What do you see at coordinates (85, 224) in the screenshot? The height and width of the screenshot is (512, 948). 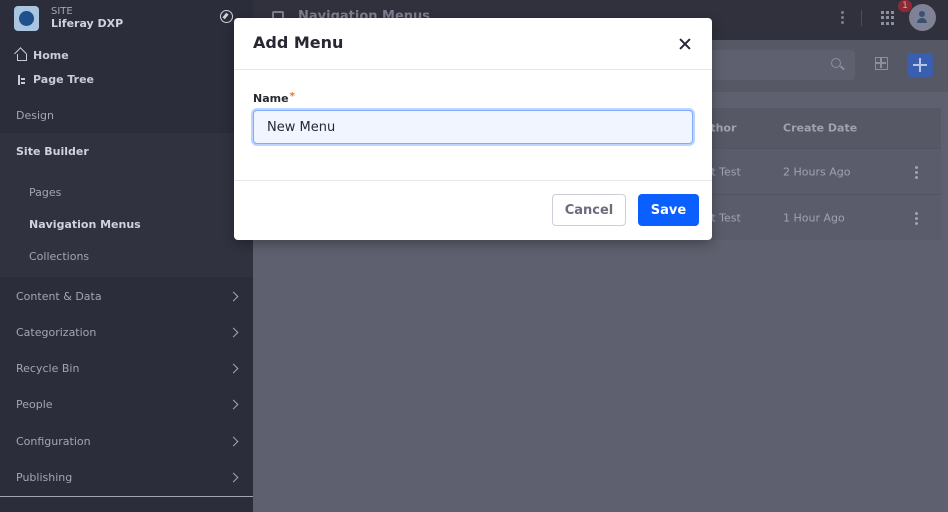 I see `sidebar-item-navigation-menus: Navigation Menus` at bounding box center [85, 224].